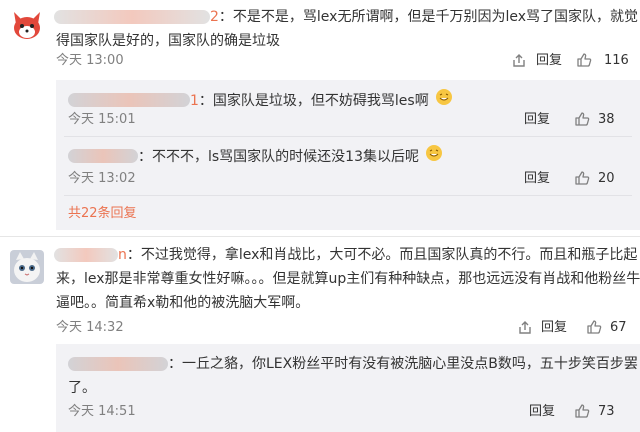 The image size is (640, 432). I want to click on more-replies-link: 共22条回复, so click(102, 214).